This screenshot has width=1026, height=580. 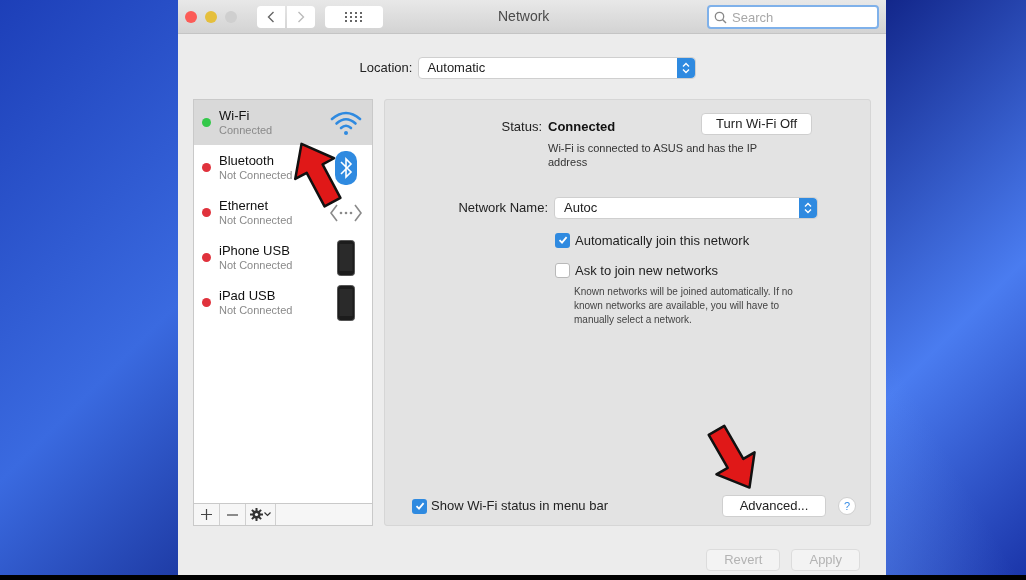 I want to click on bluetooth-icon, so click(x=346, y=167).